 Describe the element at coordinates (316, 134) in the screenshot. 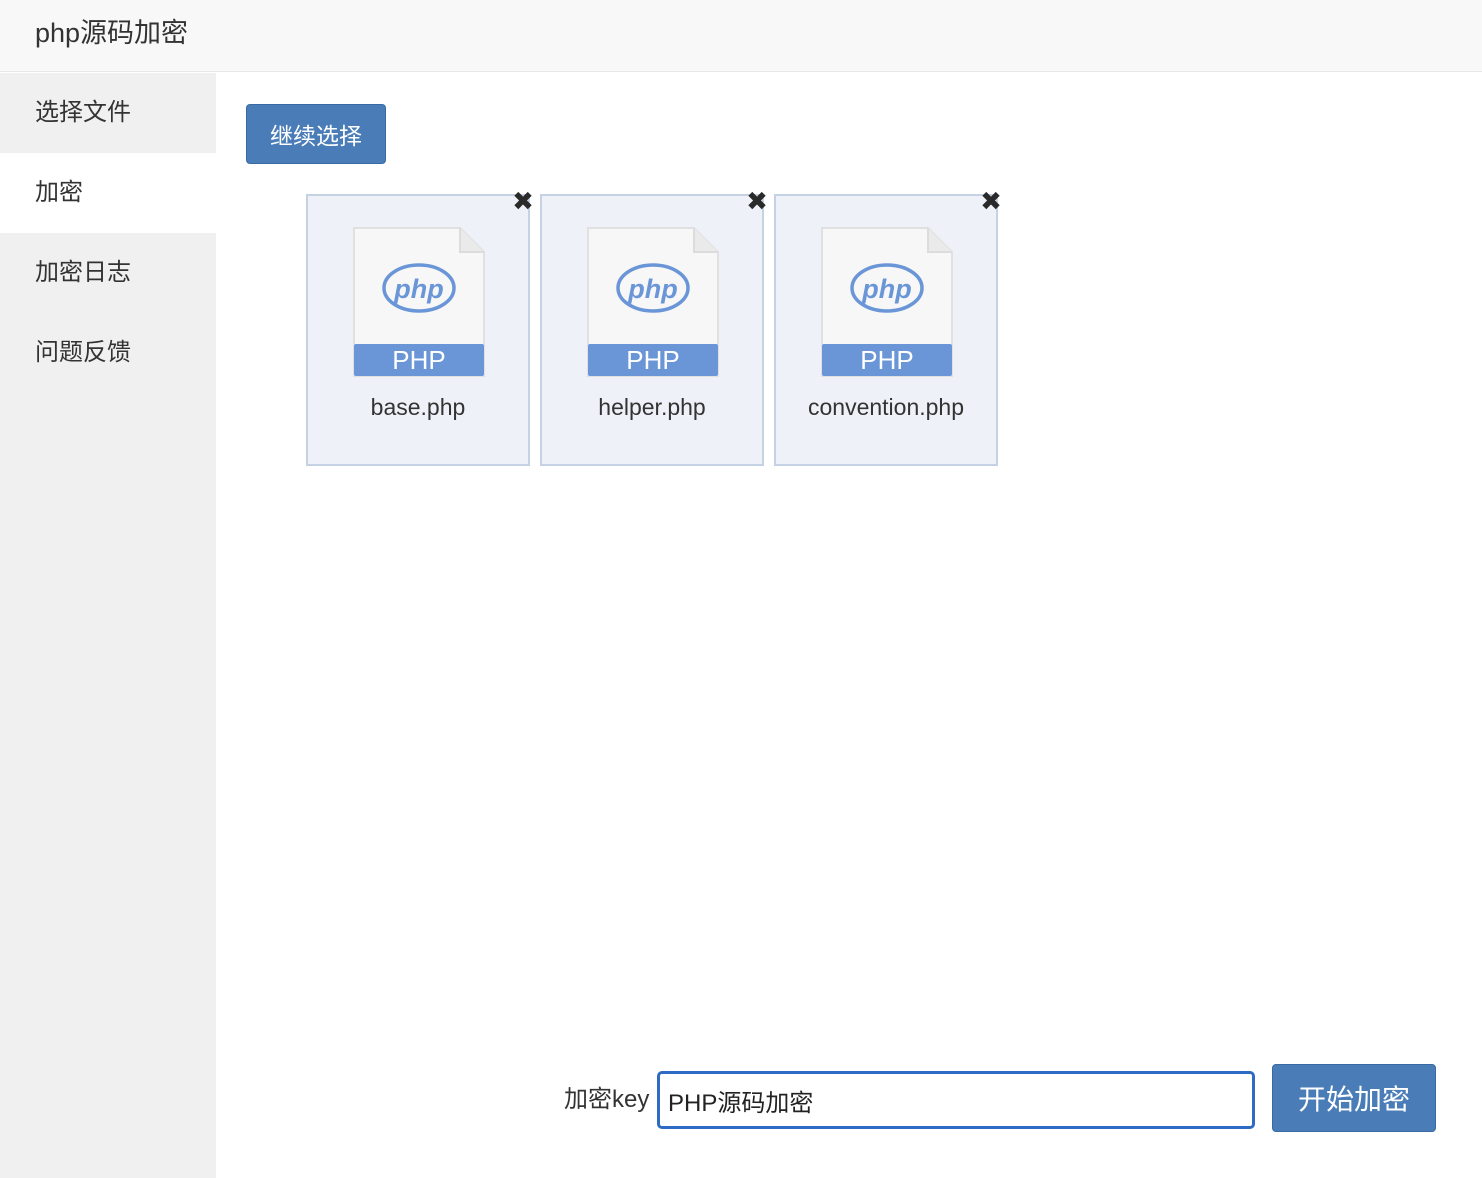

I see `continue-select-button: 继续选择` at that location.